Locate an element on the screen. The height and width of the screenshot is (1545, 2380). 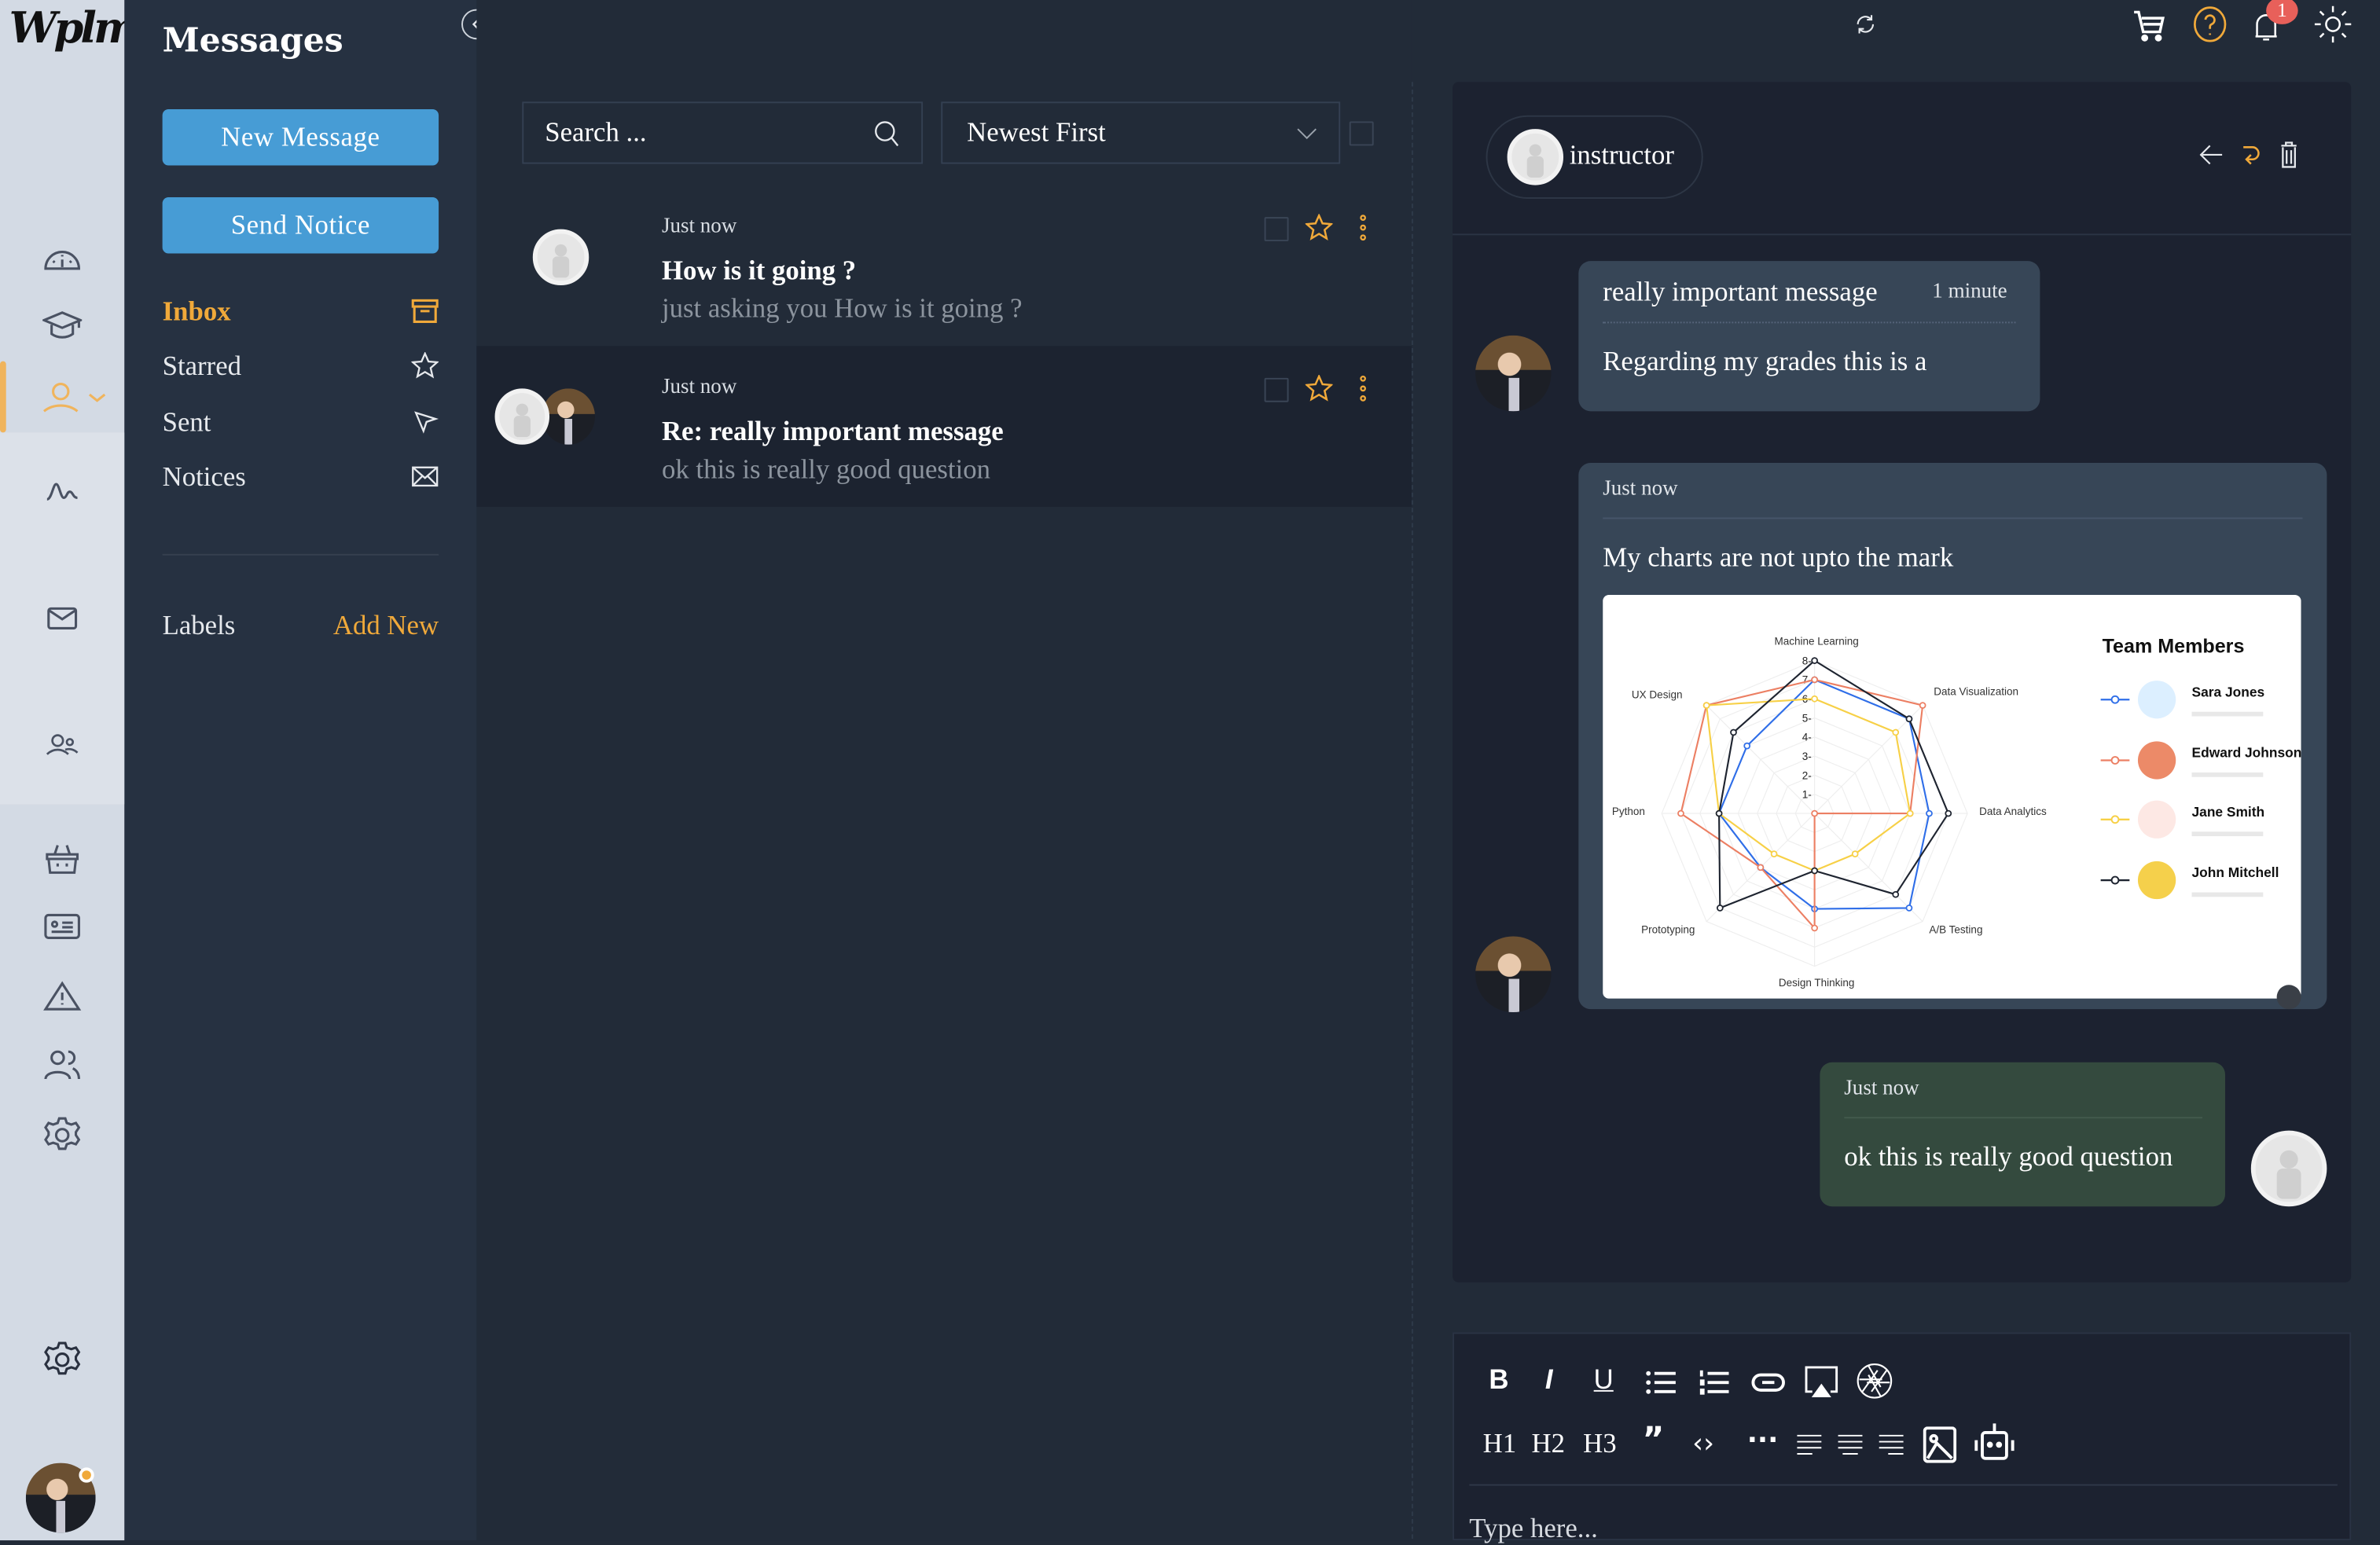
send-notice-button: Send Notice is located at coordinates (300, 226).